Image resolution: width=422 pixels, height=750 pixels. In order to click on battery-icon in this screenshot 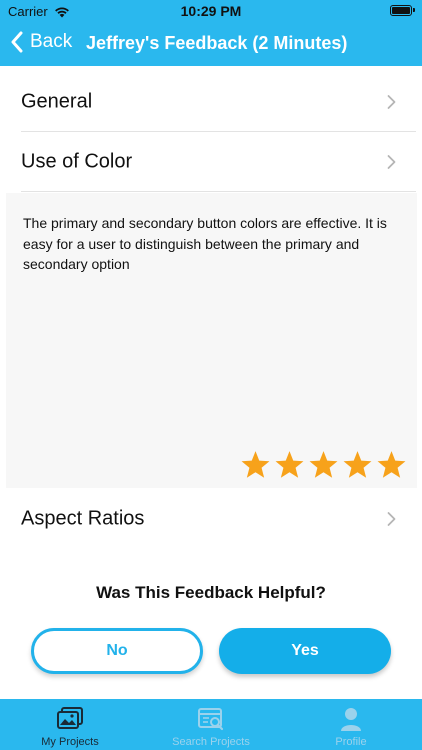, I will do `click(402, 10)`.